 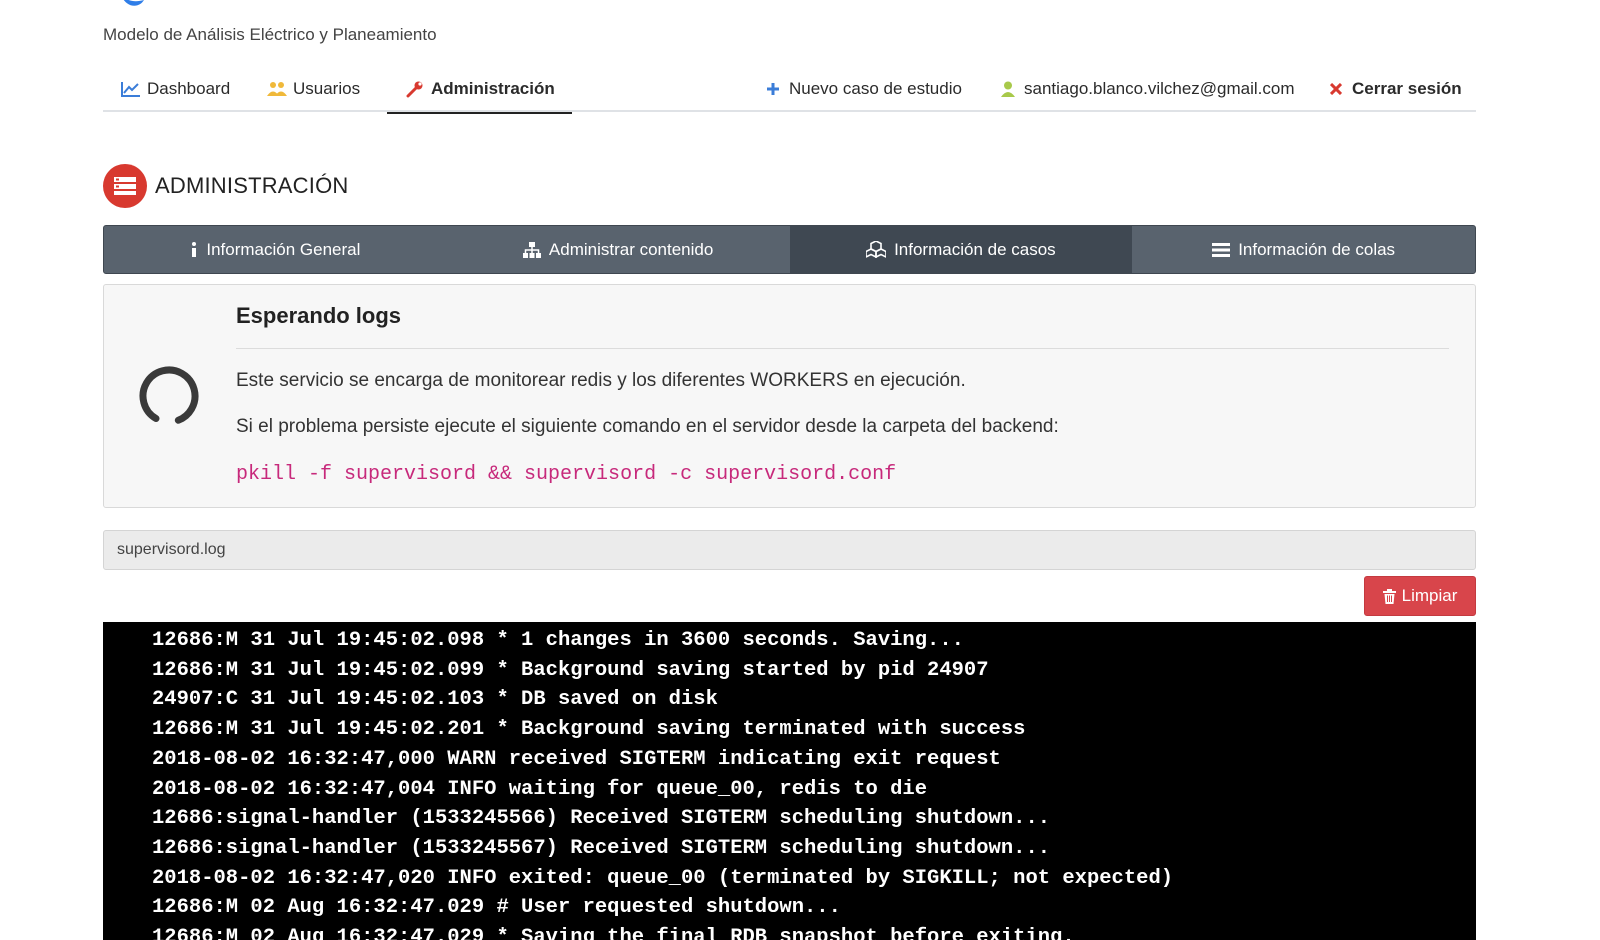 I want to click on nav-administracion-label: Administración, so click(x=493, y=88).